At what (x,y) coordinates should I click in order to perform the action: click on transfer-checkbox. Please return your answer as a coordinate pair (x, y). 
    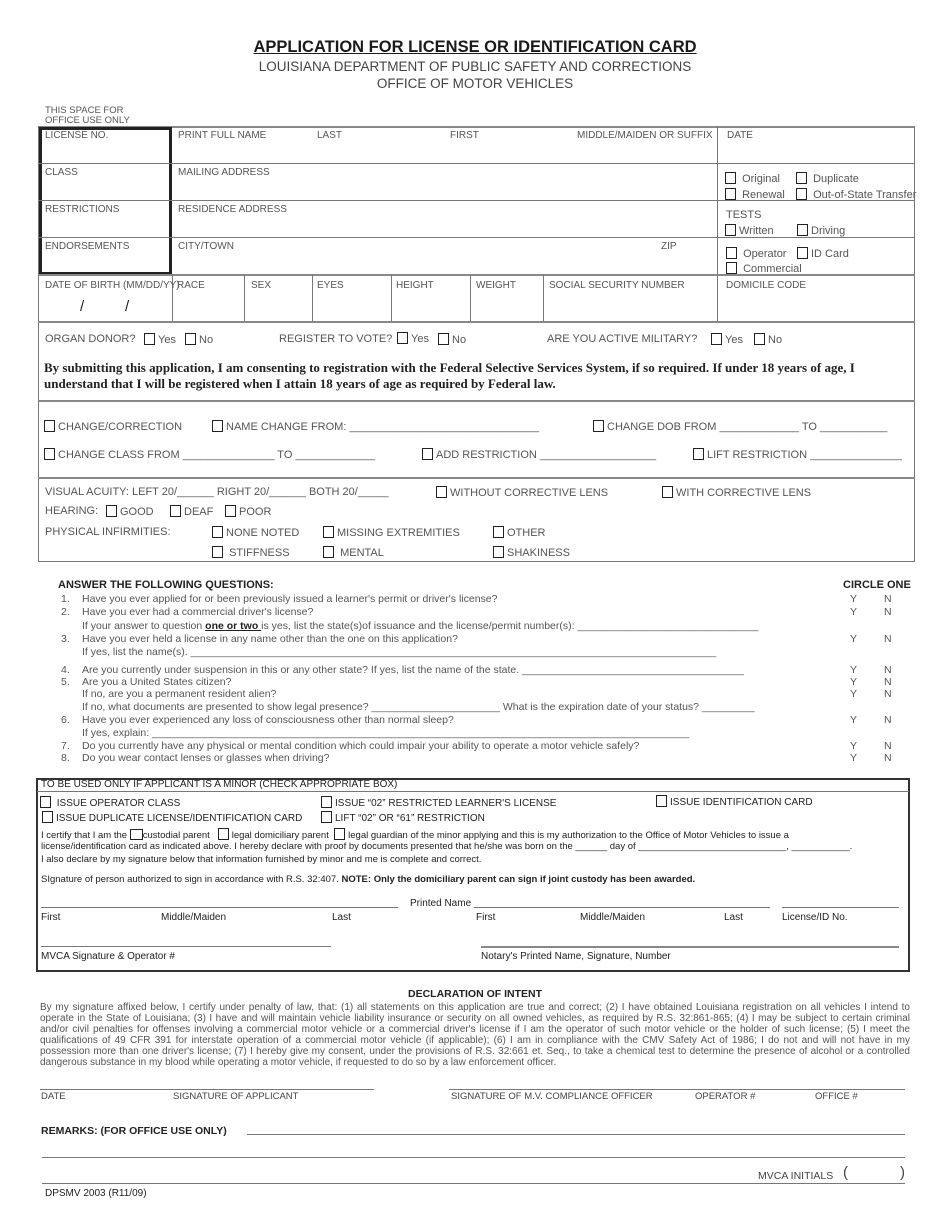
    Looking at the image, I should click on (801, 194).